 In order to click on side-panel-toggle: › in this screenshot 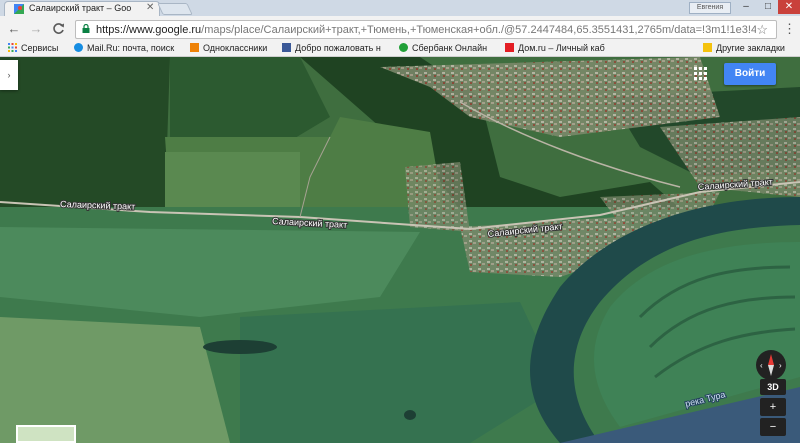, I will do `click(9, 75)`.